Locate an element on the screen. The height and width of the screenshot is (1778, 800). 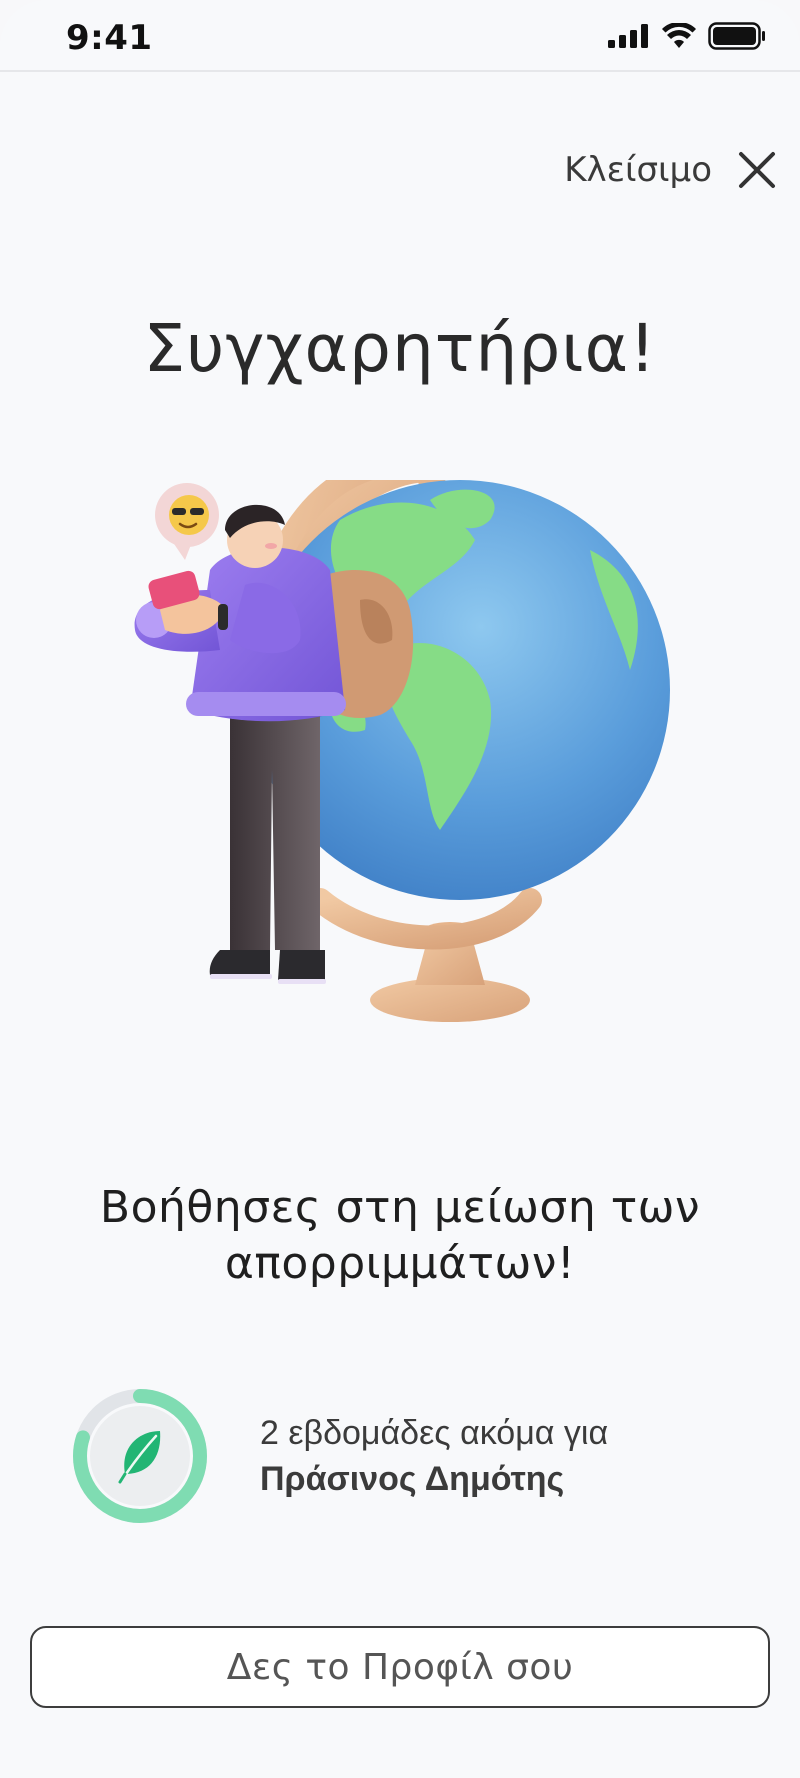
progress-text: 2 εβδομάδες ακόμα για Πράσινος Δημότης is located at coordinates (434, 1456).